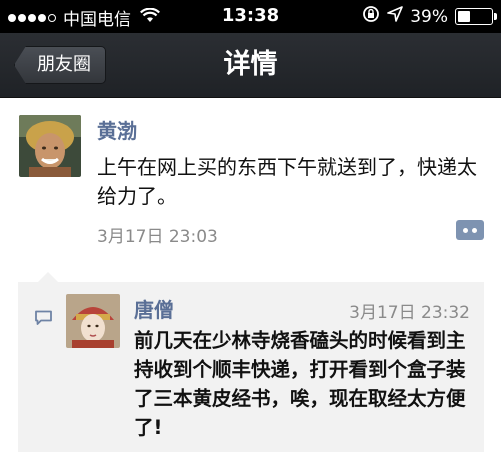 The height and width of the screenshot is (456, 501). What do you see at coordinates (287, 181) in the screenshot?
I see `post-text: 上午在网上买的东西下午就送到了，快递太给力了。` at bounding box center [287, 181].